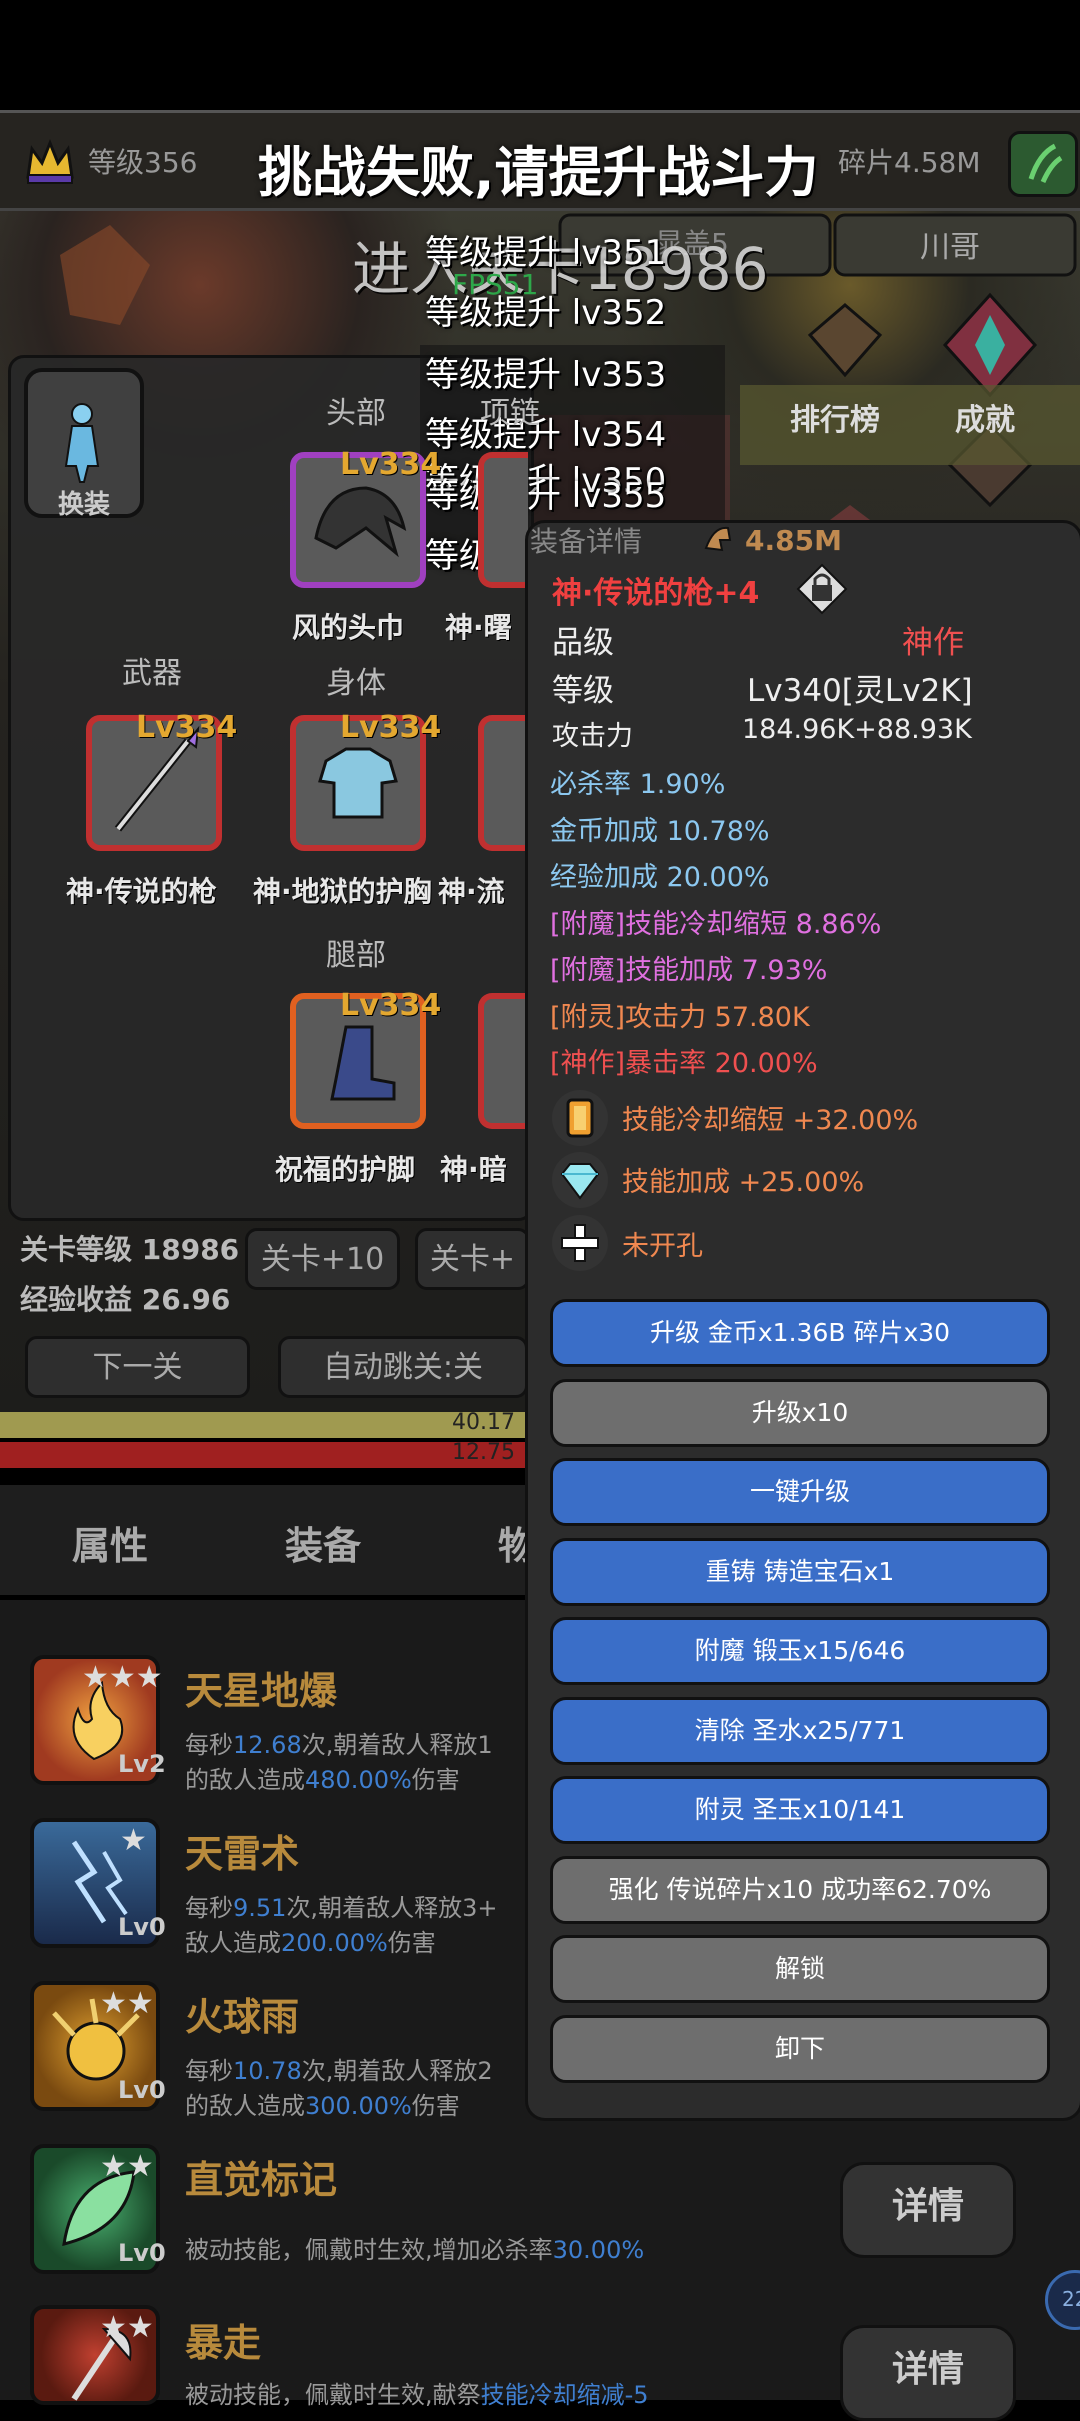 This screenshot has height=2421, width=1080. Describe the element at coordinates (417, 2395) in the screenshot. I see `skill-description: 被动技能，佩戴时生效,献祭技能冷却缩减-5` at that location.